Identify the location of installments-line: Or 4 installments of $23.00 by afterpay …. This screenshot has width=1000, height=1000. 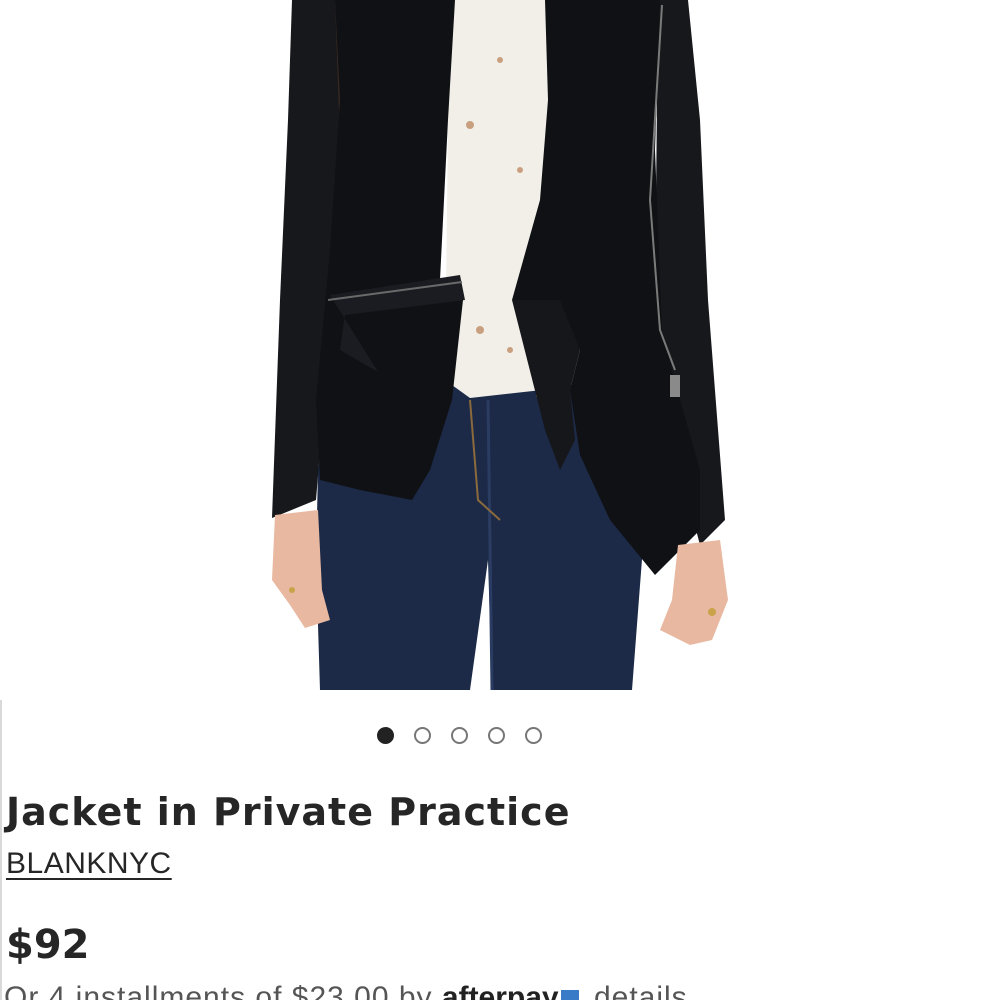
(346, 990).